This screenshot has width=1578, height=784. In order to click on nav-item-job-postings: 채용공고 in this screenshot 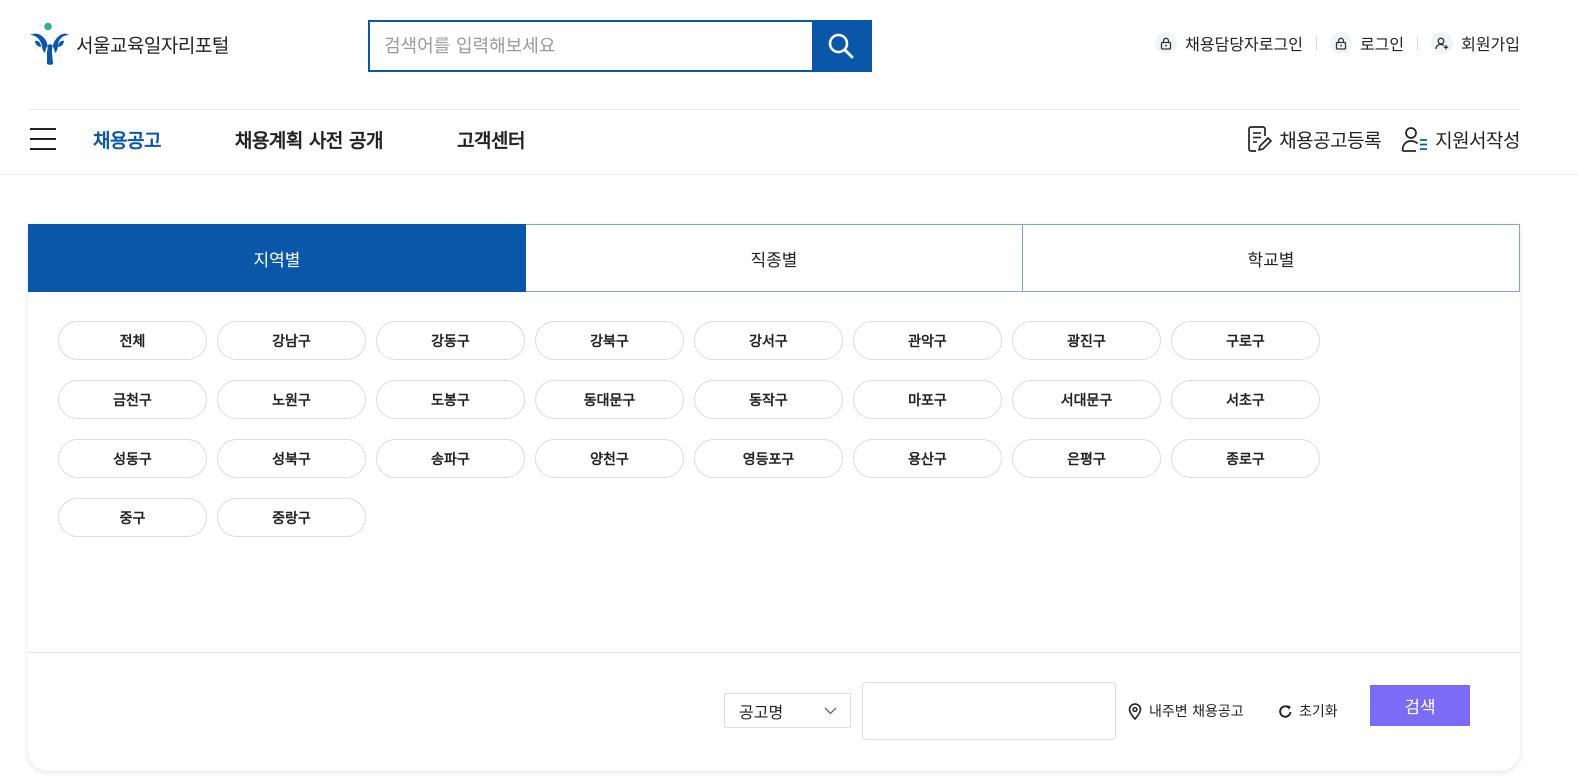, I will do `click(127, 139)`.